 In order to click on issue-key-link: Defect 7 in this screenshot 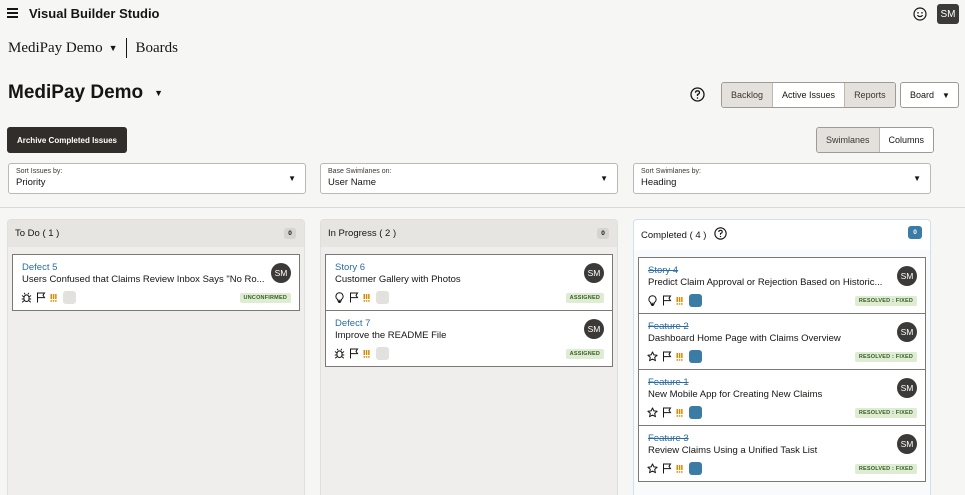, I will do `click(352, 323)`.